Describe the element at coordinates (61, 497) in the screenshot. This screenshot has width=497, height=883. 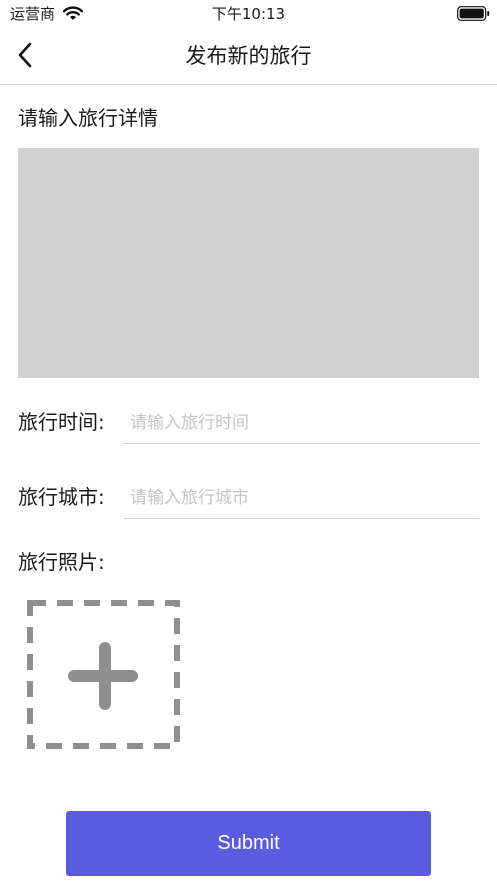
I see `trip-city-label: 旅行城市:` at that location.